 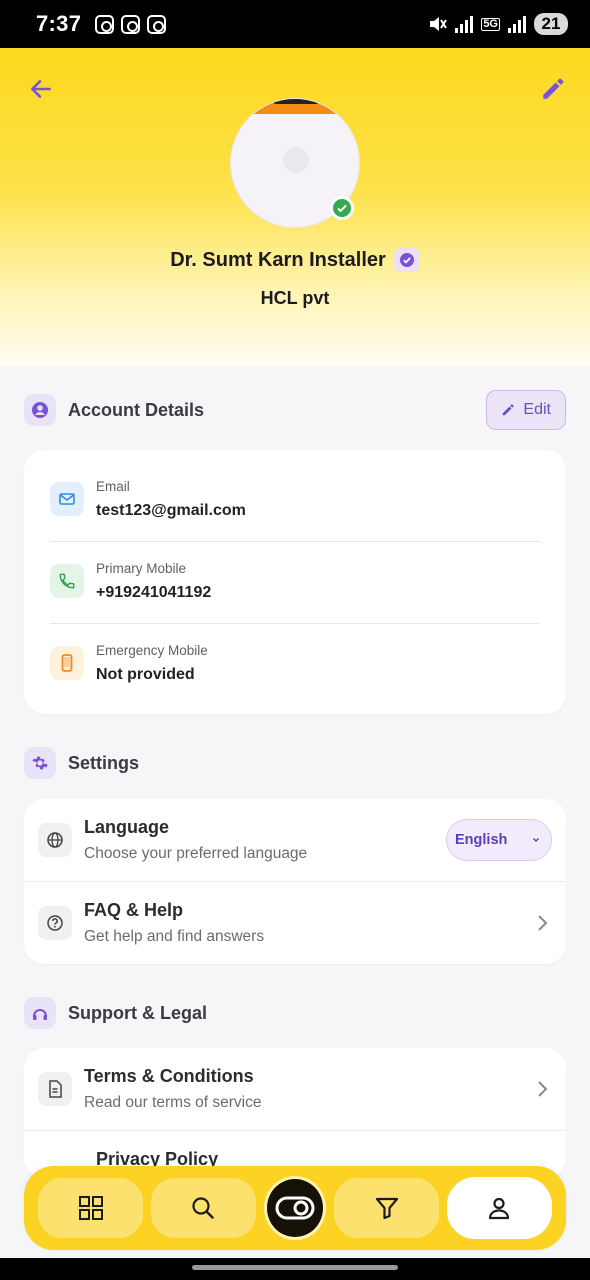 I want to click on emergency-mobile-value: Not provided, so click(x=145, y=674).